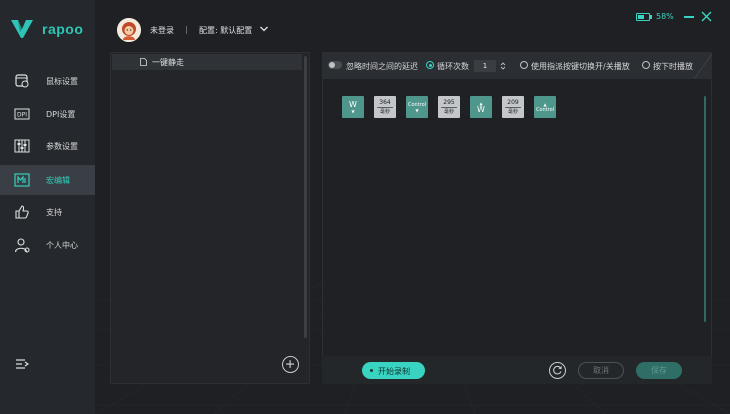 The image size is (730, 414). I want to click on battery-icon, so click(643, 17).